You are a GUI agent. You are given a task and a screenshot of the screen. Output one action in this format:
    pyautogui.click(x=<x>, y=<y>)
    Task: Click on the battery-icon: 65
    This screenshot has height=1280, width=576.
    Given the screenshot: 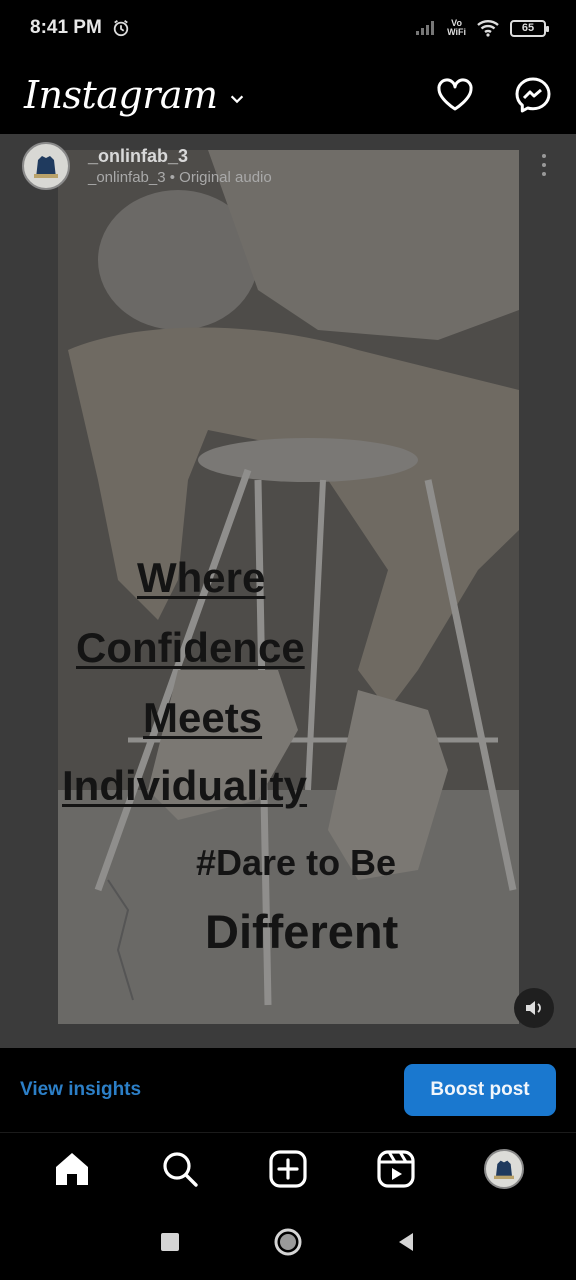 What is the action you would take?
    pyautogui.click(x=529, y=28)
    